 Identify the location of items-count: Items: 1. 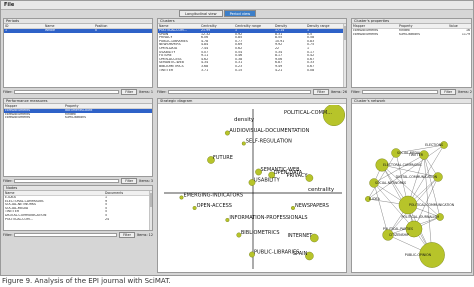
(146, 92).